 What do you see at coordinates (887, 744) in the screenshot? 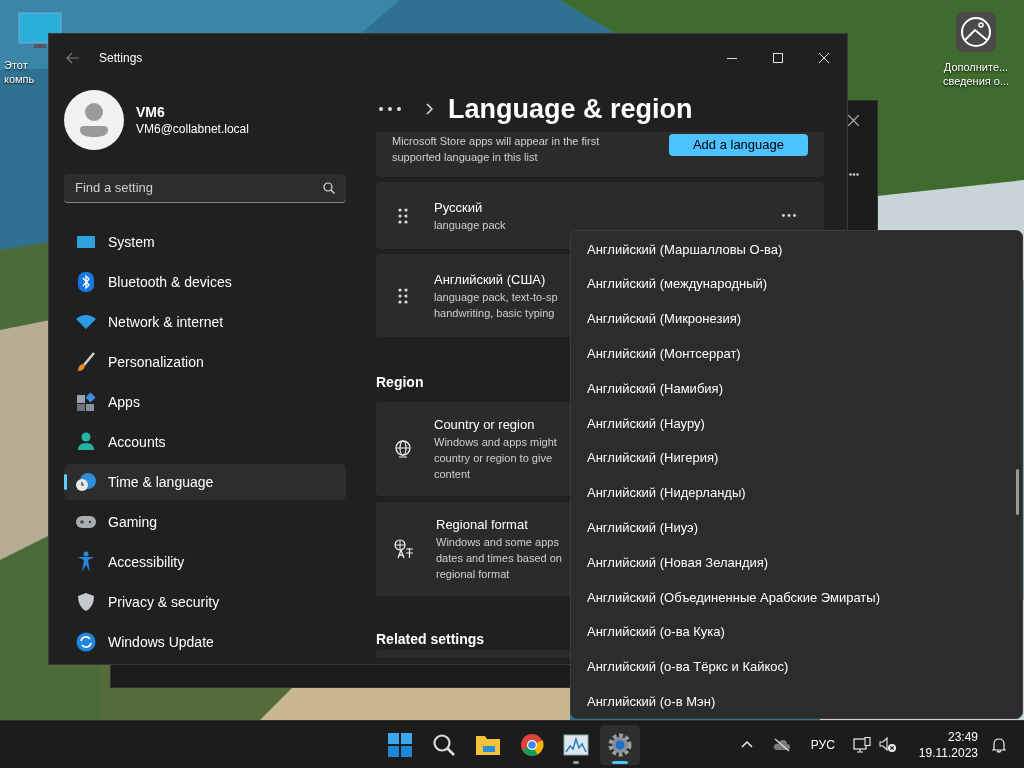
I see `speaker-muted-icon` at bounding box center [887, 744].